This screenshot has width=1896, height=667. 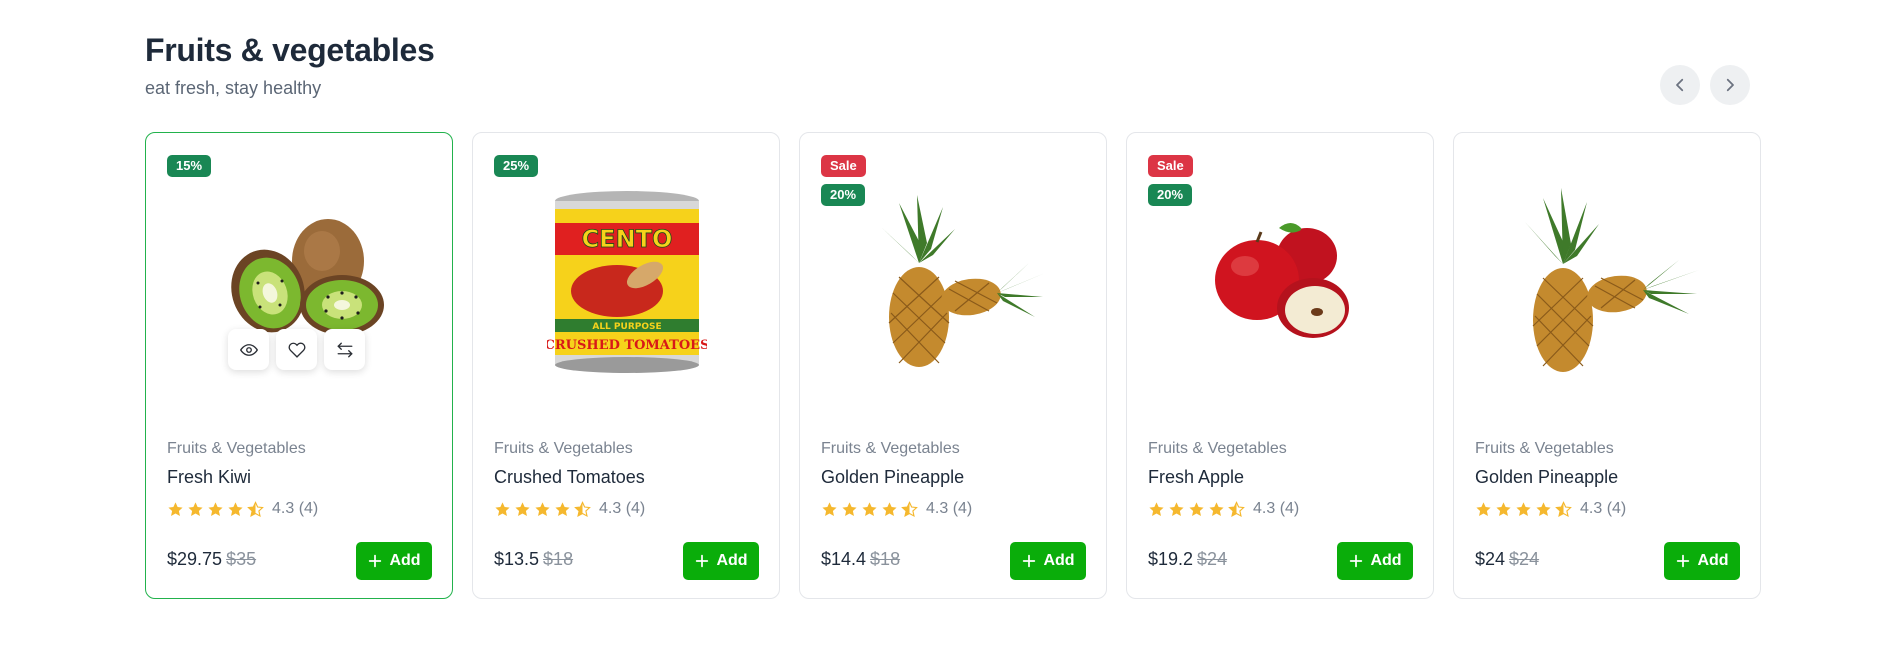 I want to click on product-price: $24 $24, so click(x=1507, y=559).